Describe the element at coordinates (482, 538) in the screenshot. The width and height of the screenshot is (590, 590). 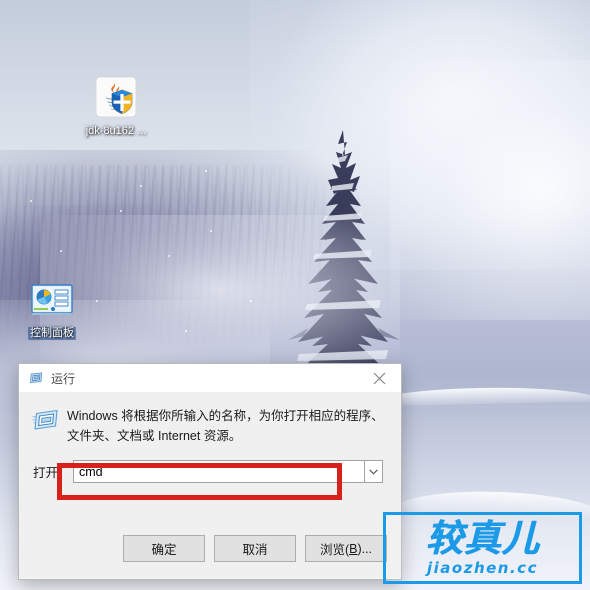
I see `watermark-chinese-text: 较真儿` at that location.